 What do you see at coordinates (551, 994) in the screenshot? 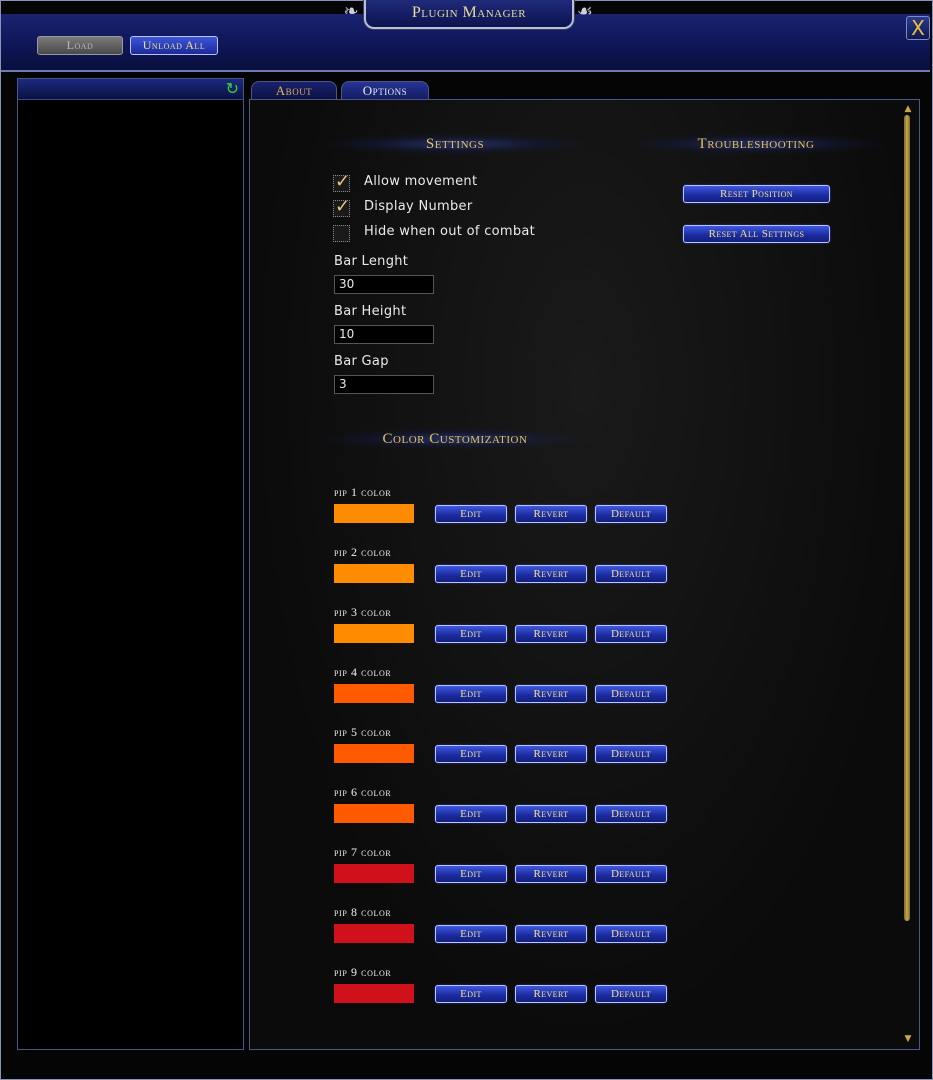
I see `pip-9-revert-button: Revert` at bounding box center [551, 994].